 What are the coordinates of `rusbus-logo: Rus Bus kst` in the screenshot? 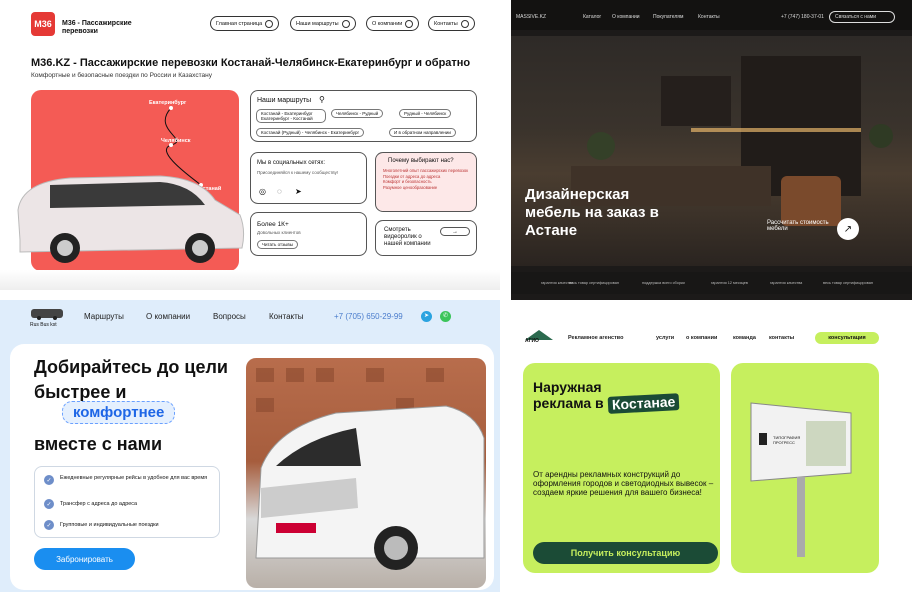 It's located at (43, 325).